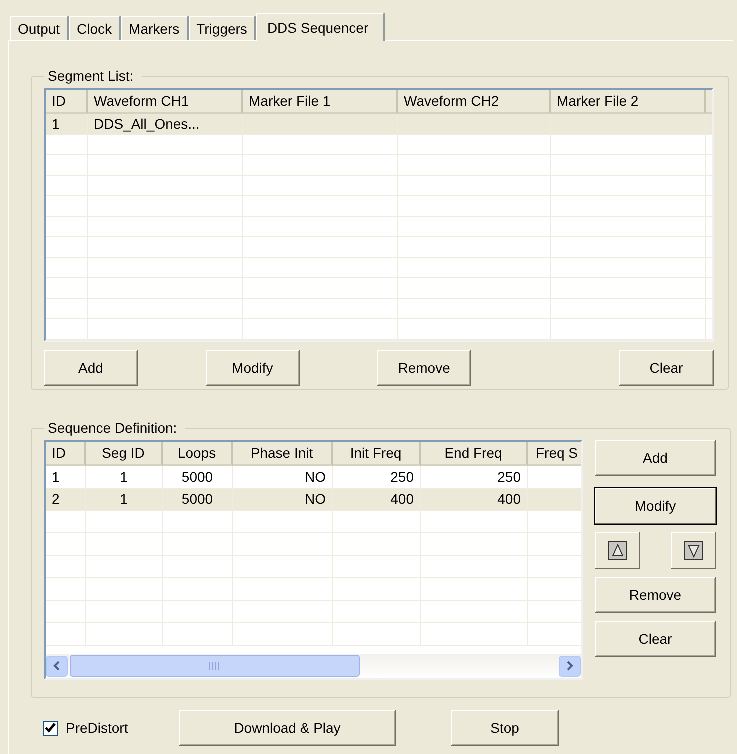  Describe the element at coordinates (57, 666) in the screenshot. I see `scroll-left-icon` at that location.